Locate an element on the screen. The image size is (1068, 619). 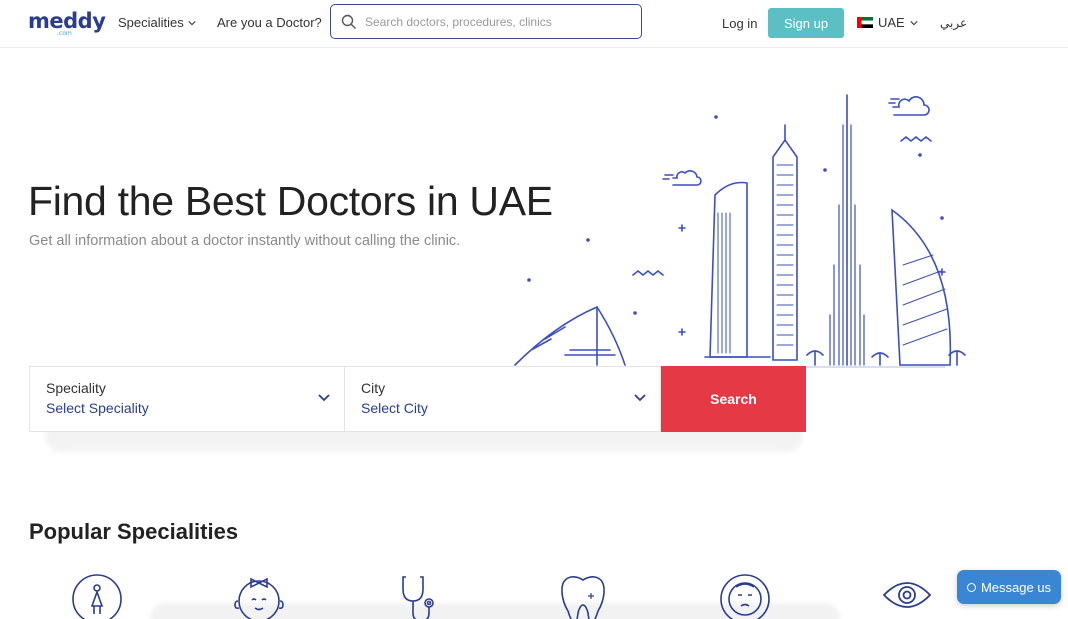
message-us-button: Message us is located at coordinates (1009, 587).